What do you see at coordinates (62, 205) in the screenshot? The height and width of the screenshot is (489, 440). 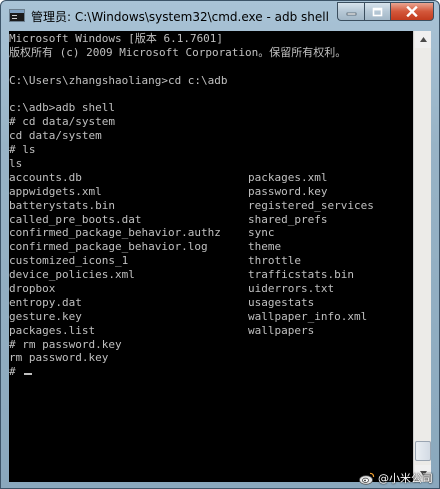 I see `file-name: batterystats.bin` at bounding box center [62, 205].